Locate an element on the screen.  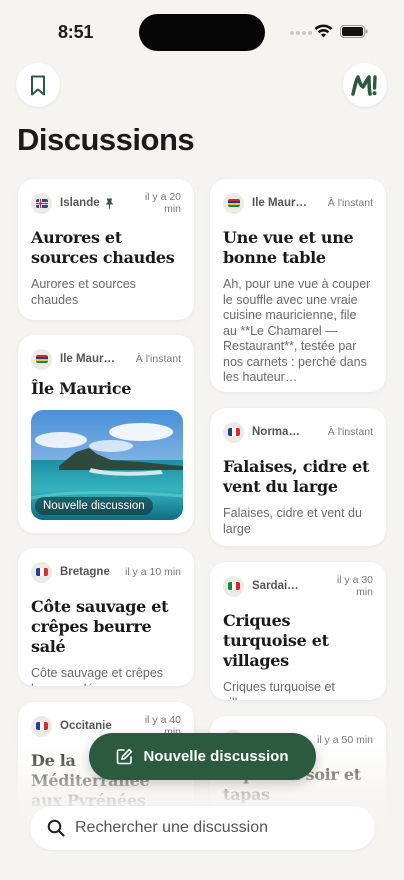
cellular-signal-icon is located at coordinates (301, 33).